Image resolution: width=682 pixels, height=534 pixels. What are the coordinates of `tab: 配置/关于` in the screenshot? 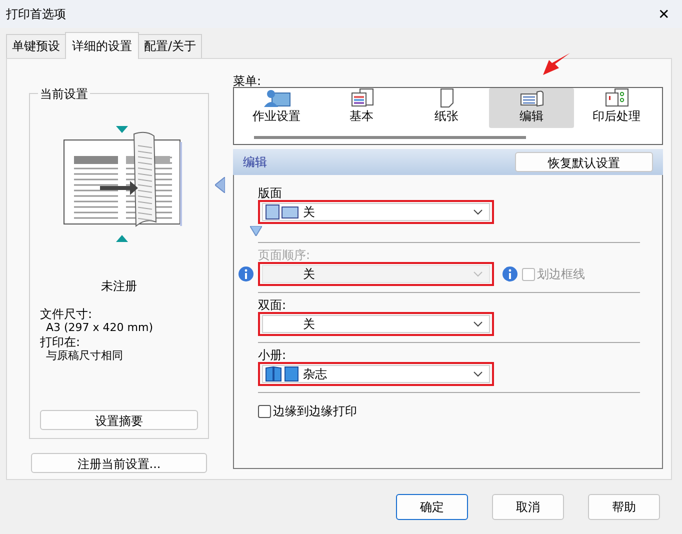 It's located at (170, 46).